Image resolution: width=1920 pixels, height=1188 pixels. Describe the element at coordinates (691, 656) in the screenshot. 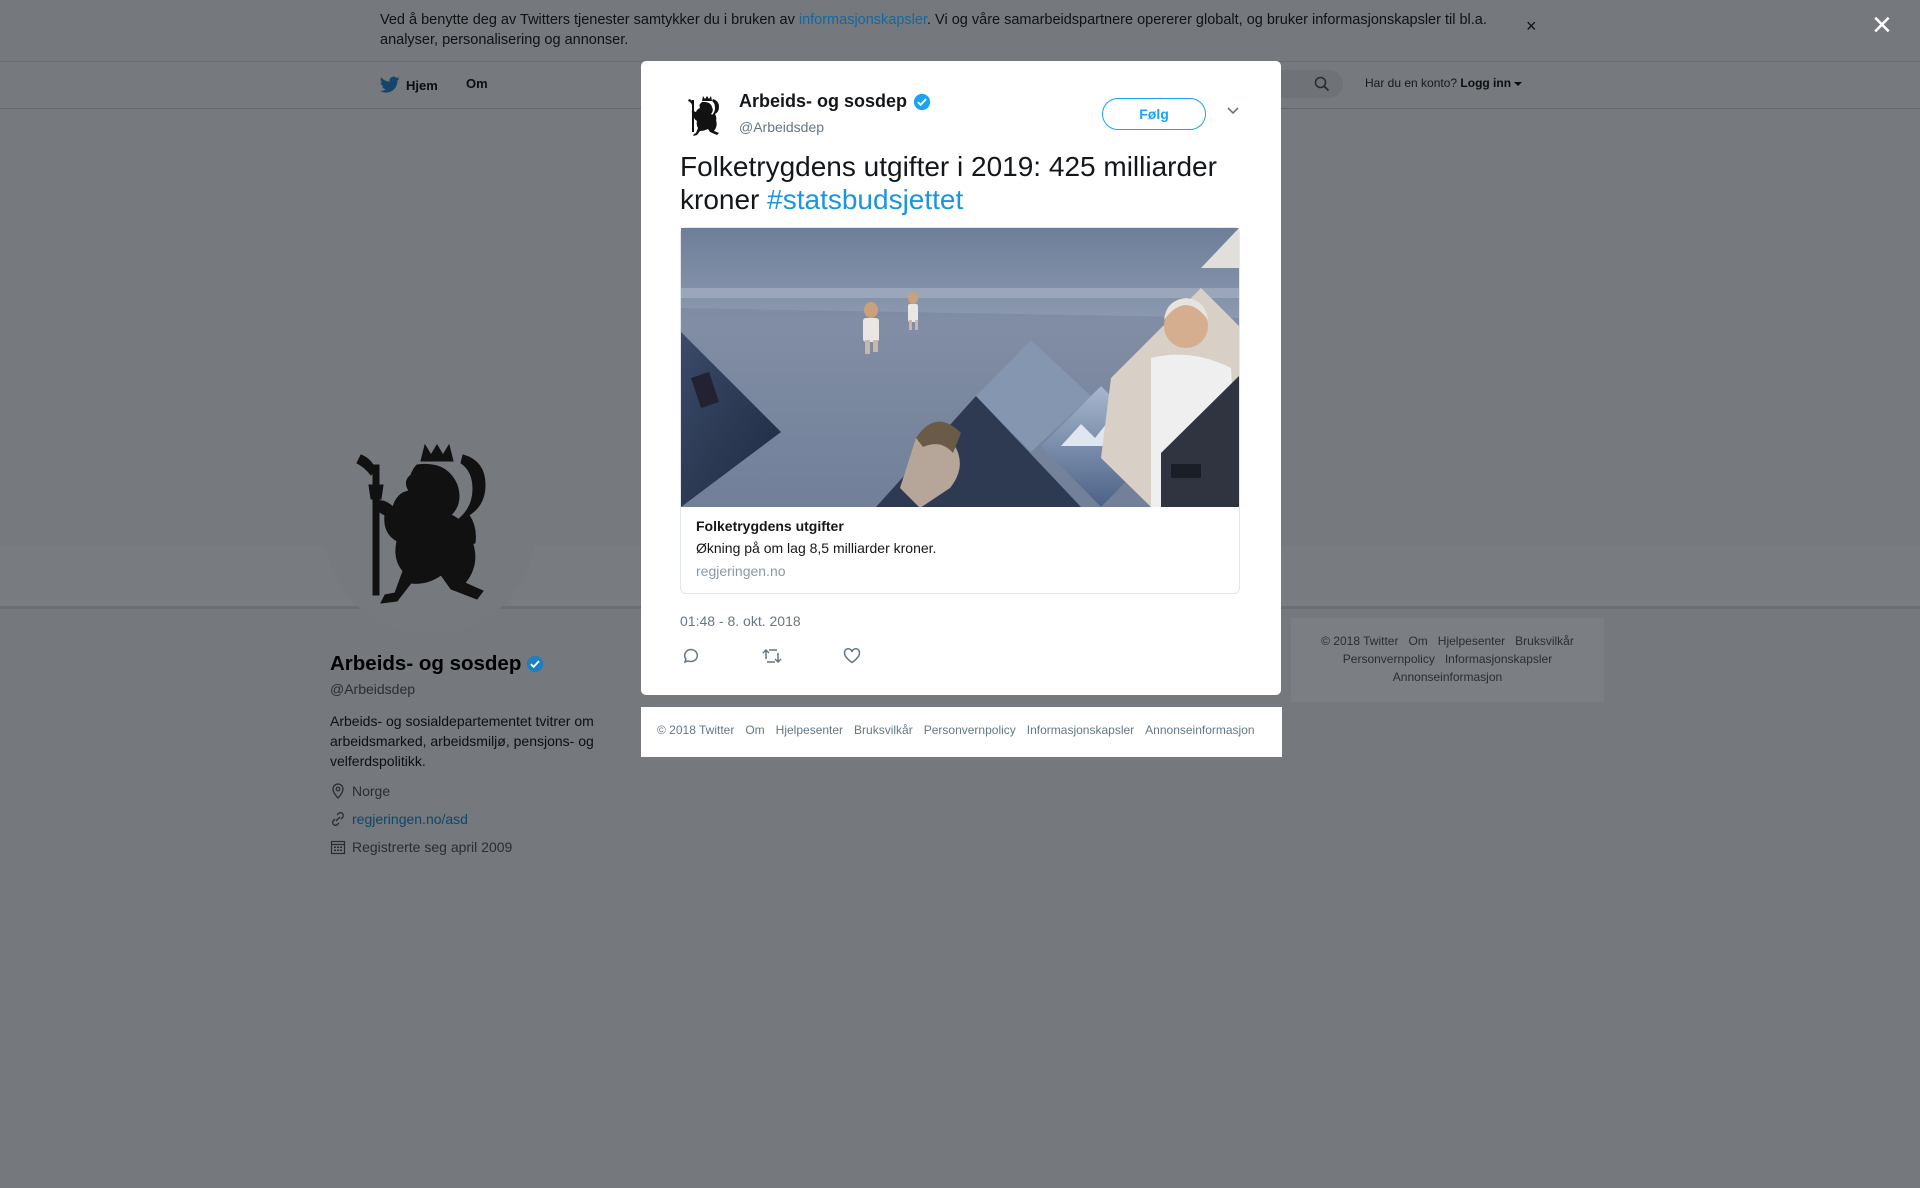

I see `reply-icon` at that location.